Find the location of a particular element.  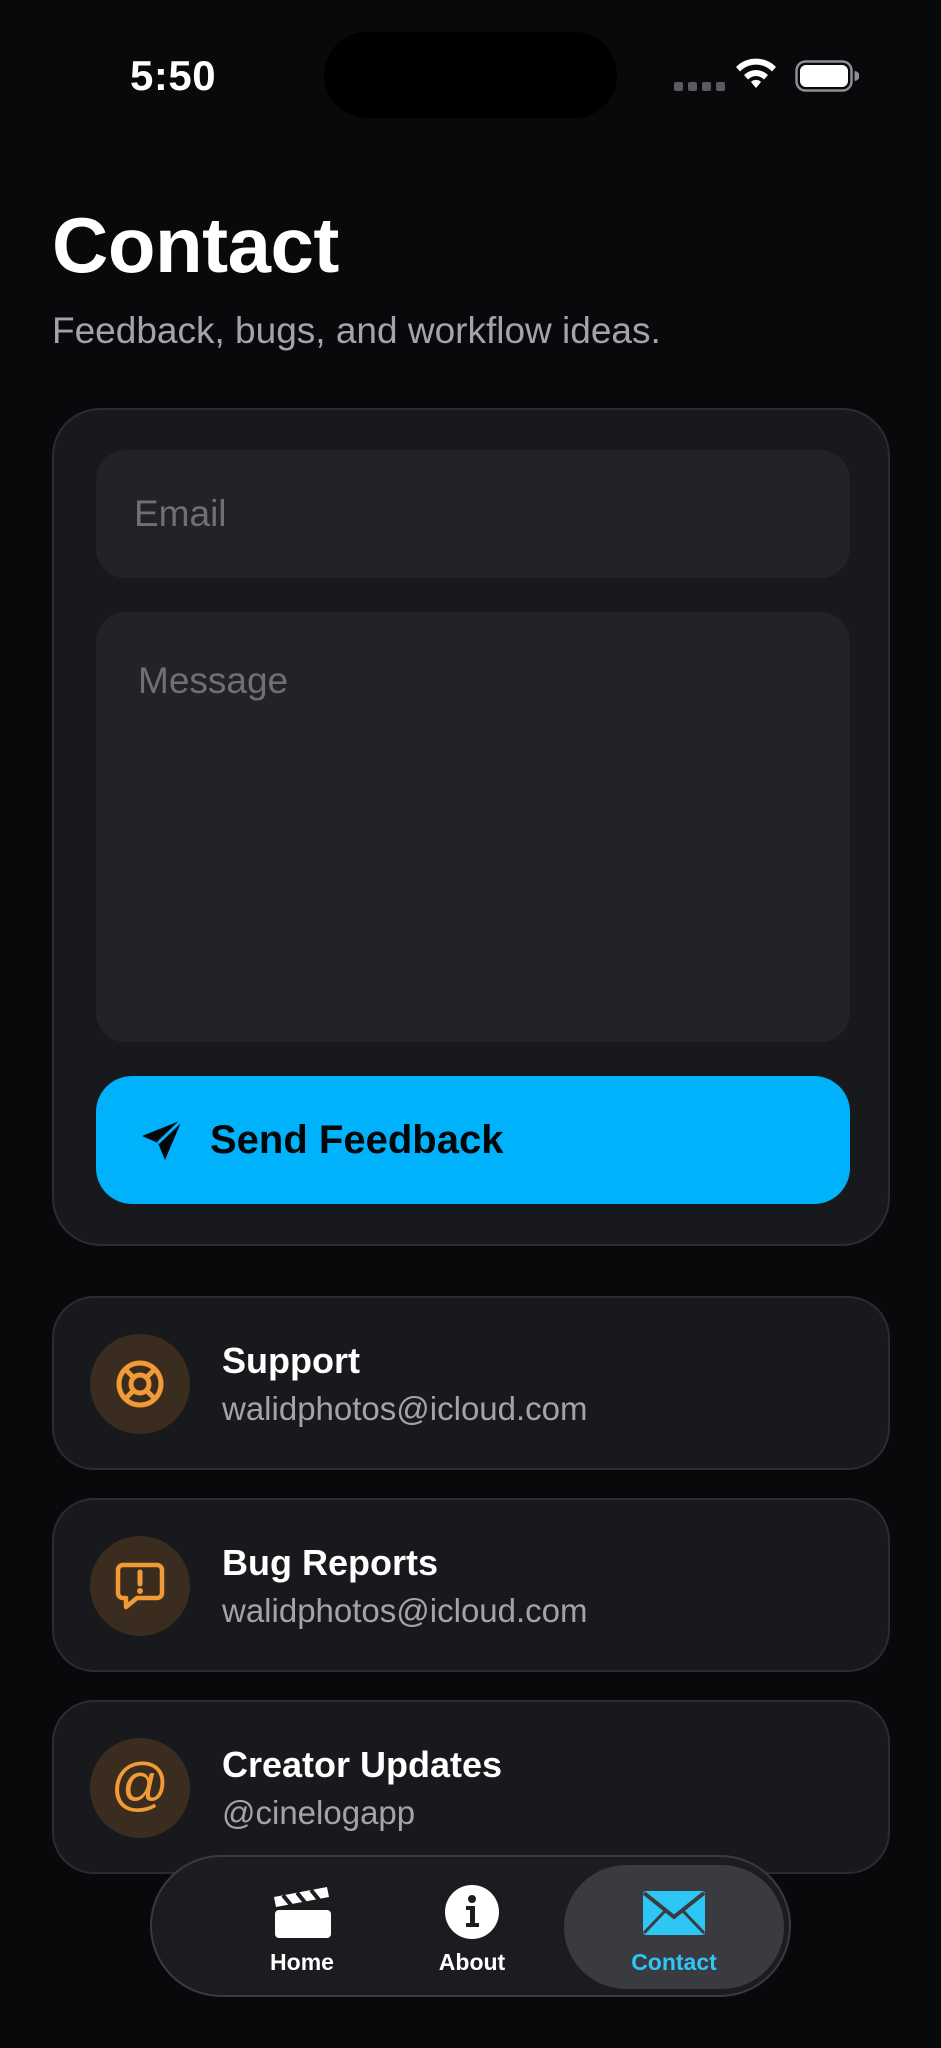

contact-card-bug-reports: Bug Reports walidphotos@icloud.com is located at coordinates (471, 1585).